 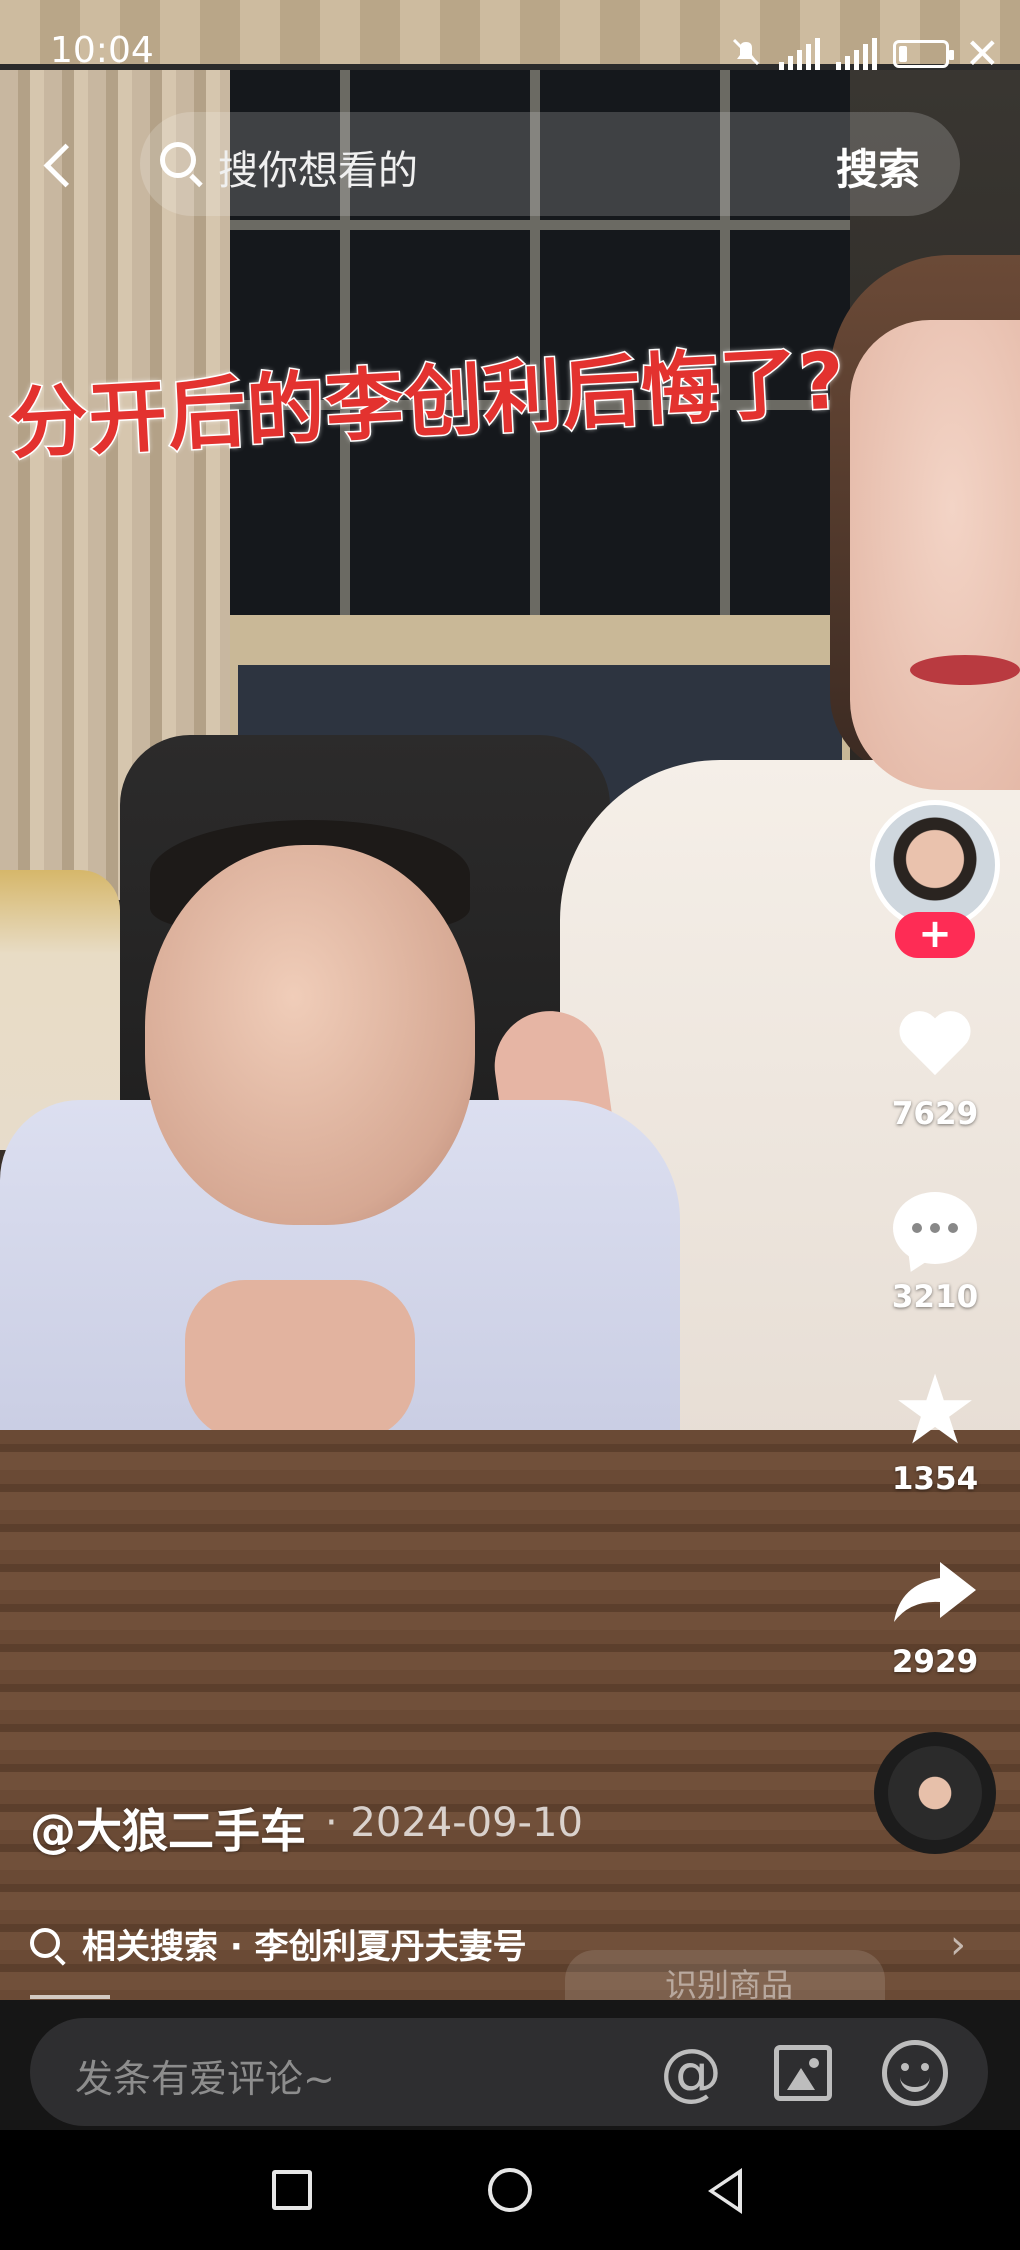 I want to click on at-icon: @, so click(x=691, y=2073).